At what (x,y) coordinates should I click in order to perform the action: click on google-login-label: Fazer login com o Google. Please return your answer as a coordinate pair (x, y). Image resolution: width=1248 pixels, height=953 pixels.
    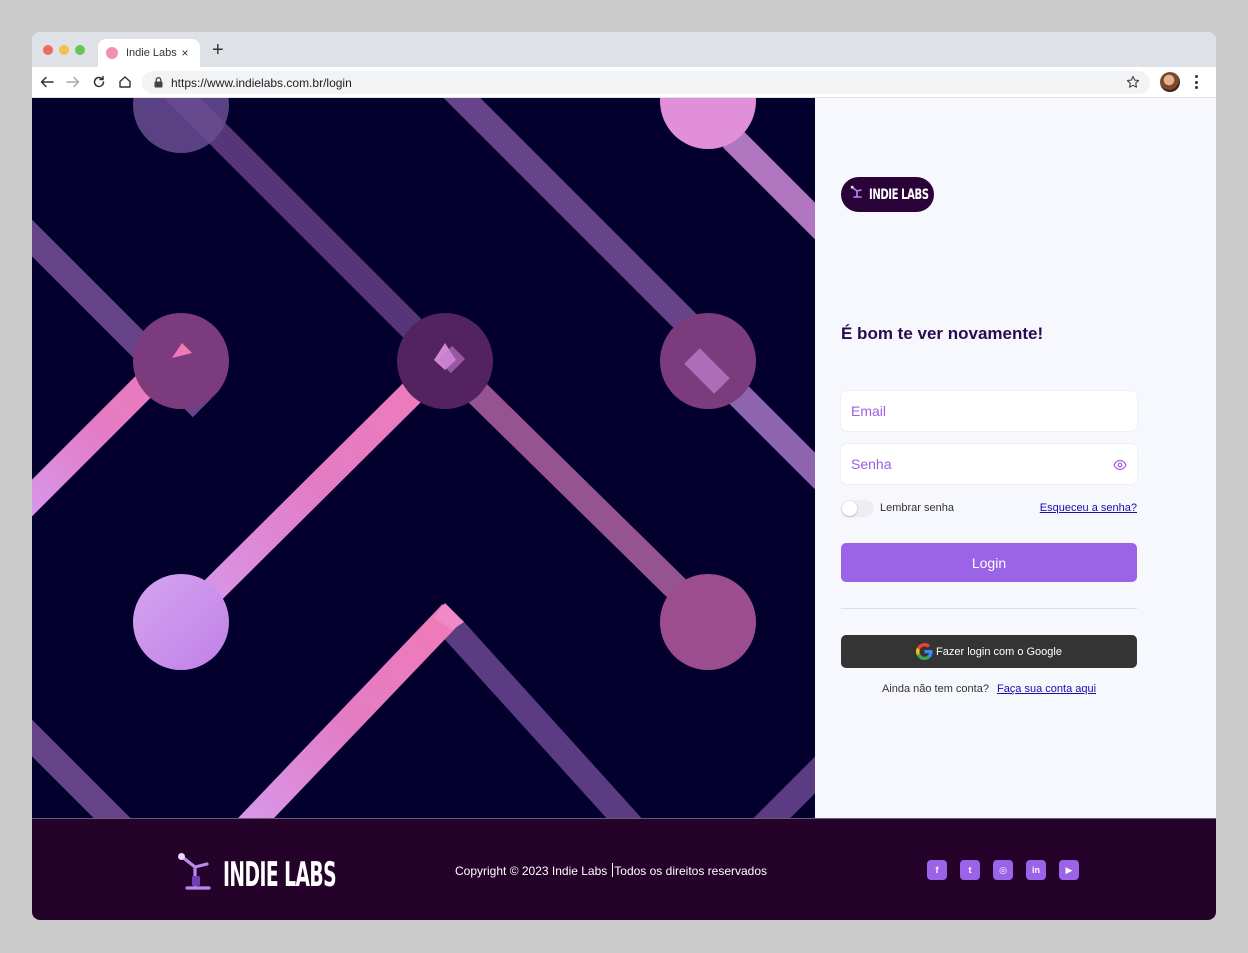
    Looking at the image, I should click on (999, 651).